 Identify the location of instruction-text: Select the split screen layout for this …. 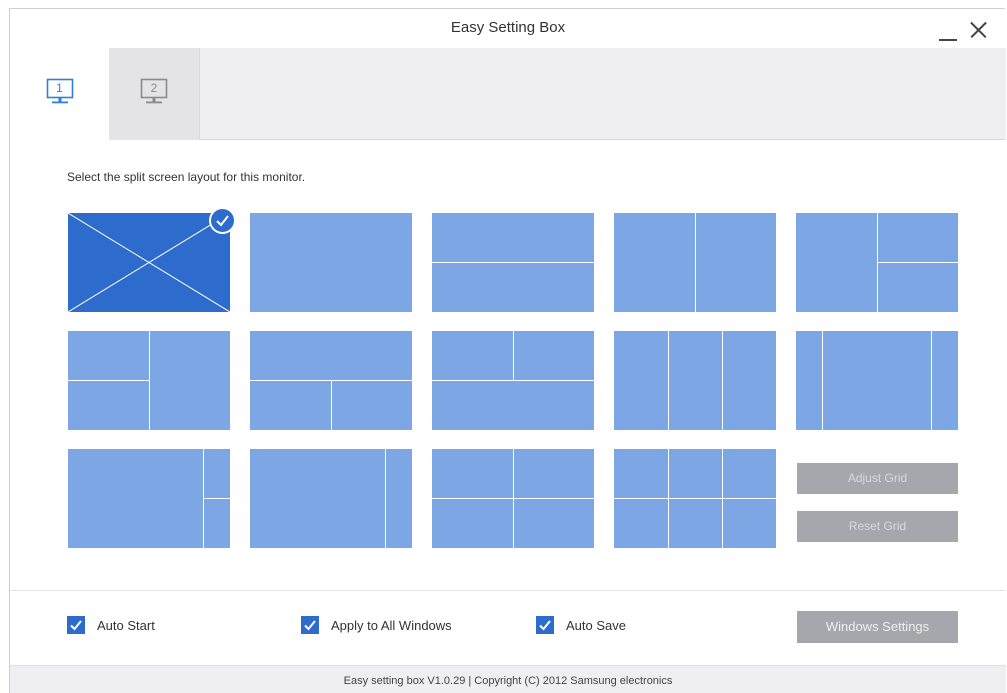
(186, 177).